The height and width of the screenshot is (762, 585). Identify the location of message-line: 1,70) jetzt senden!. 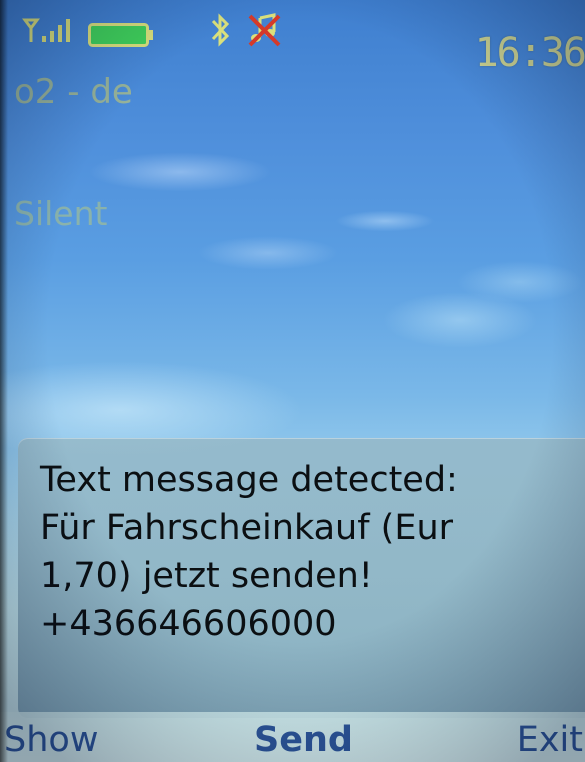
(206, 576).